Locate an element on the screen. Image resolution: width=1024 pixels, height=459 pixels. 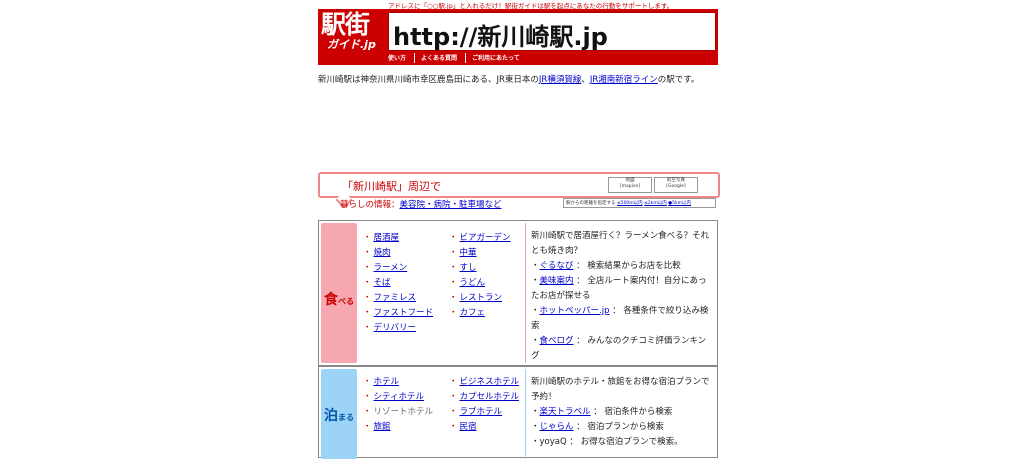
service-desc: ： 検索結果からお店を比較 is located at coordinates (628, 266).